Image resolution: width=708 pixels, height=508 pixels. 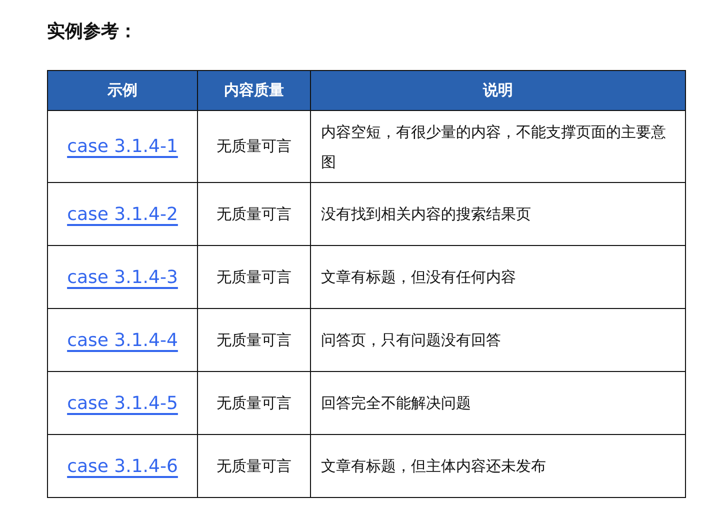 What do you see at coordinates (498, 403) in the screenshot?
I see `table-cell: 回答完全不能解决问题` at bounding box center [498, 403].